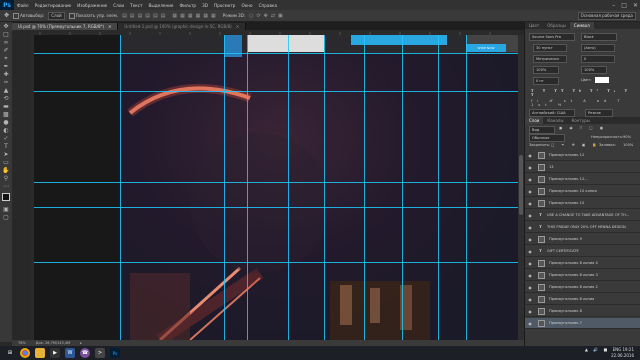  Describe the element at coordinates (613, 5) in the screenshot. I see `minimize-icon: –` at that location.